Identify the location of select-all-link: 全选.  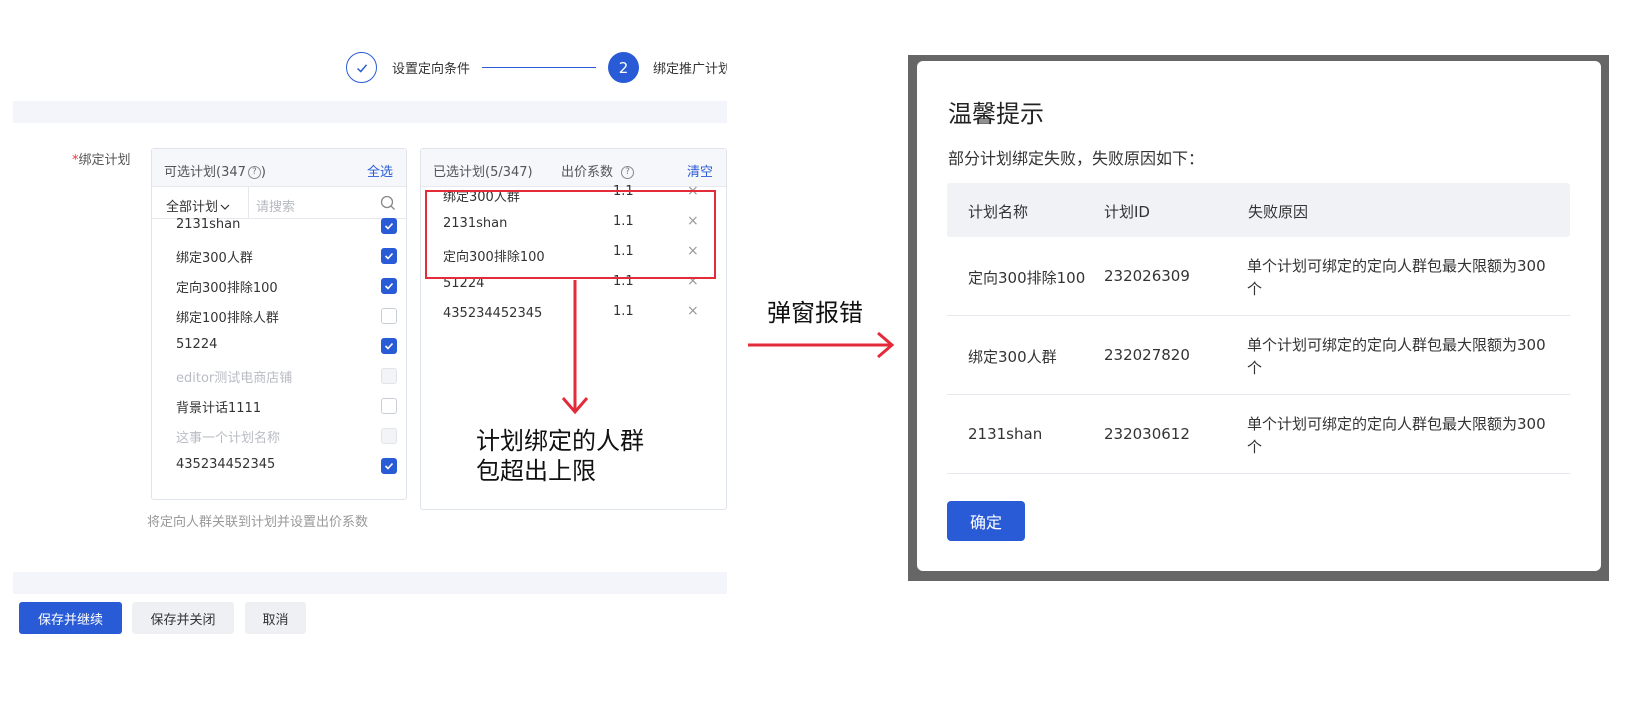
(380, 170).